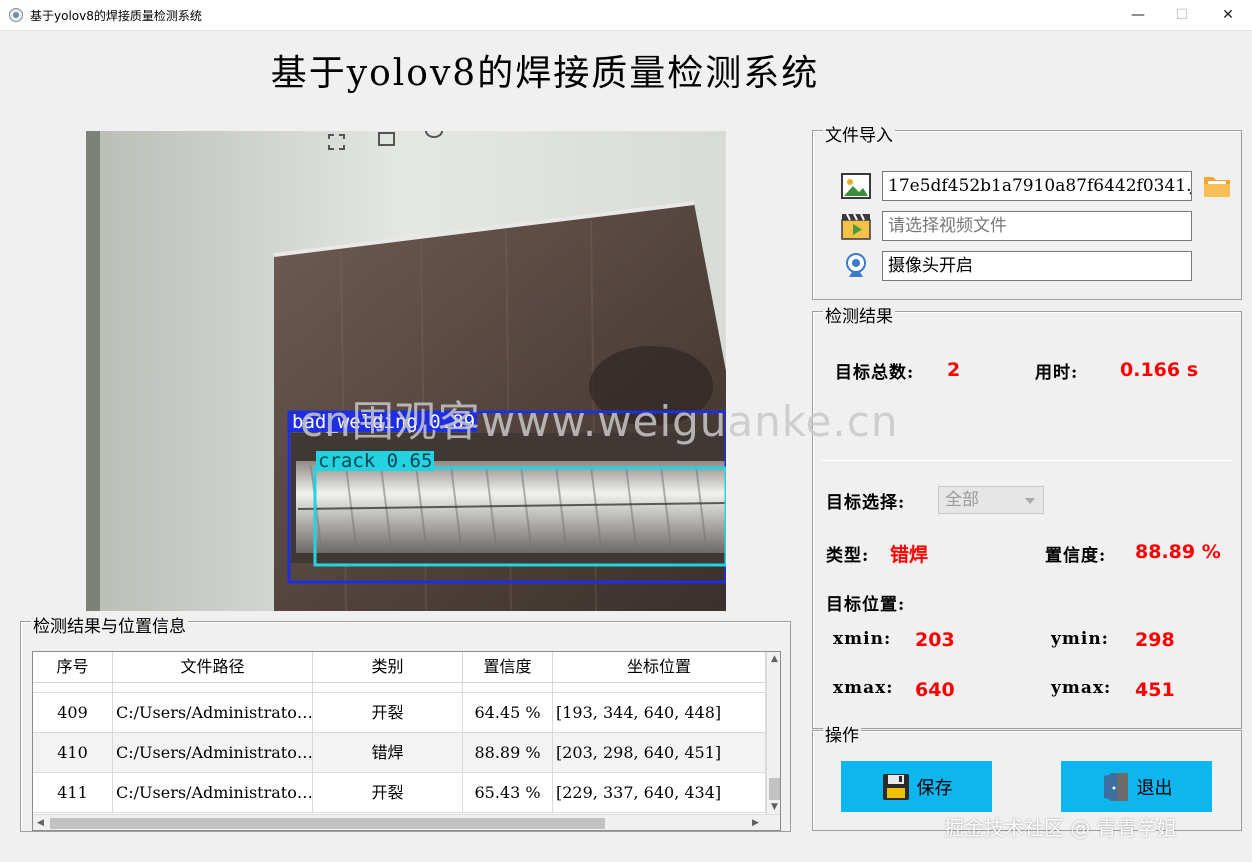 Image resolution: width=1252 pixels, height=862 pixels. Describe the element at coordinates (73, 712) in the screenshot. I see `cell-index: 409` at that location.